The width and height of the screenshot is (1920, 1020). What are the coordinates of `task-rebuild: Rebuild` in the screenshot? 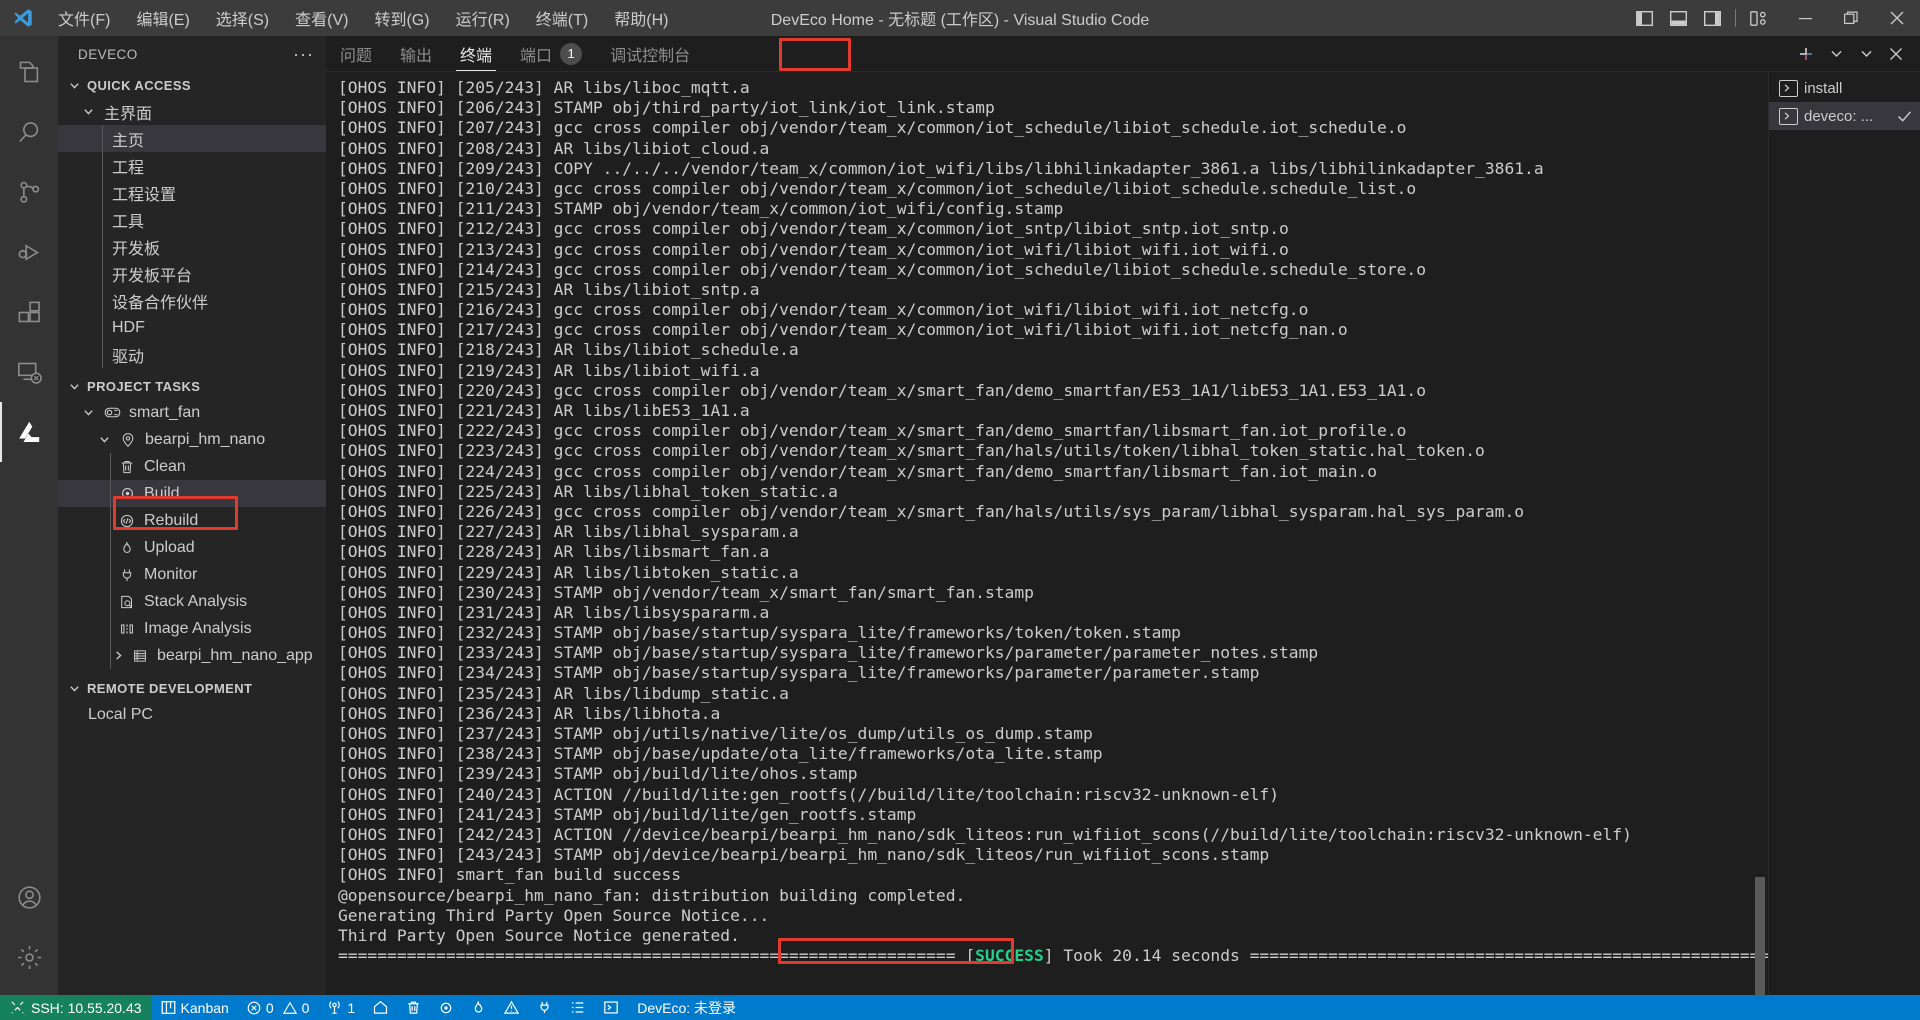 It's located at (192, 520).